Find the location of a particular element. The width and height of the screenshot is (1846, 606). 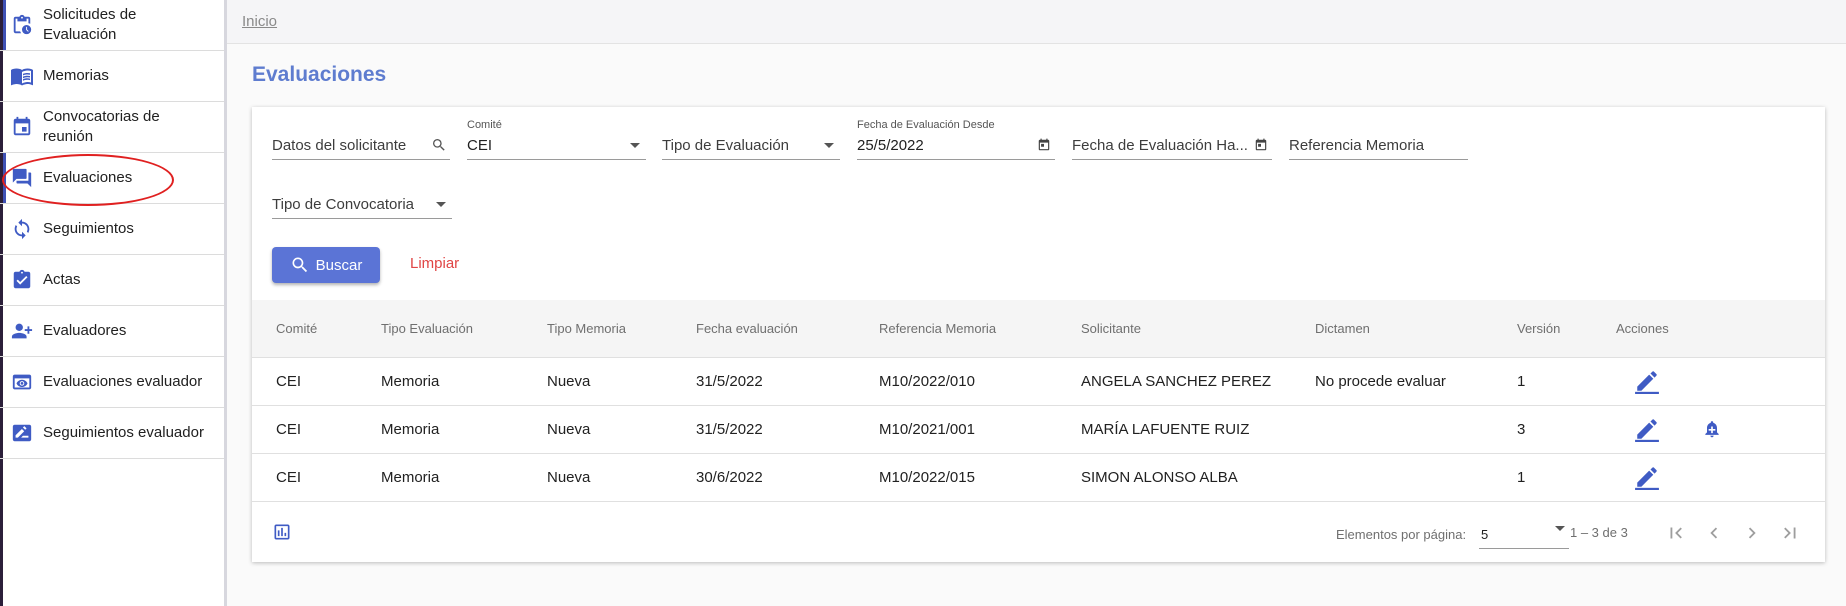

sidebar-item-label: Evaluadores is located at coordinates (85, 330).